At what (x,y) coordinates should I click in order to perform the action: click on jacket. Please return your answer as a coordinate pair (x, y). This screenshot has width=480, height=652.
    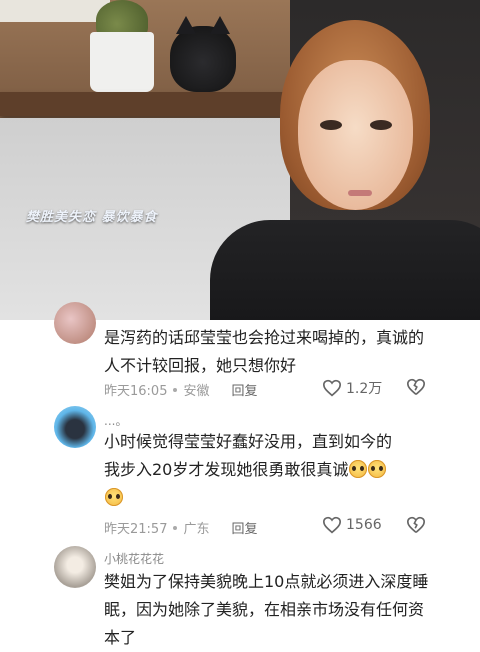
    Looking at the image, I should click on (345, 270).